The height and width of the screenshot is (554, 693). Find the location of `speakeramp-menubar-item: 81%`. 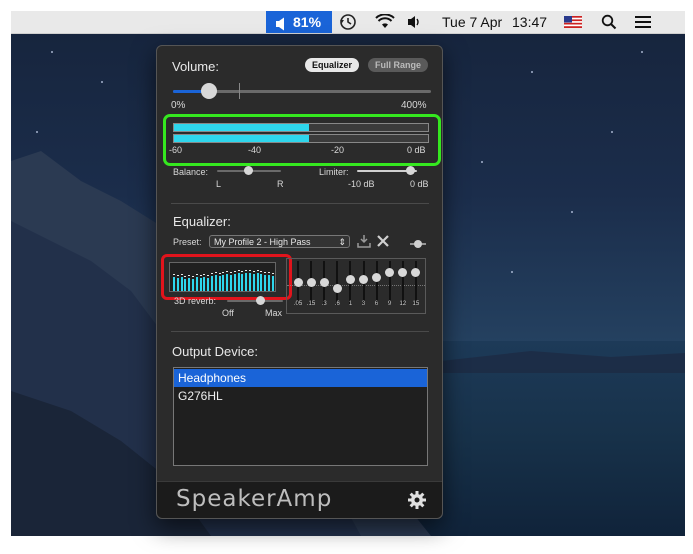

speakeramp-menubar-item: 81% is located at coordinates (299, 22).